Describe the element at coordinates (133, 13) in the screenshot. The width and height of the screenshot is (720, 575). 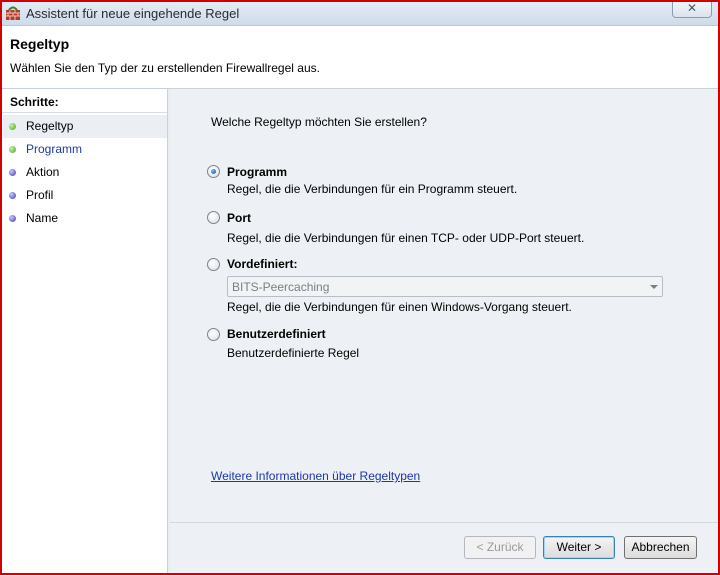
I see `window-title: Assistent für neue eingehende Regel` at that location.